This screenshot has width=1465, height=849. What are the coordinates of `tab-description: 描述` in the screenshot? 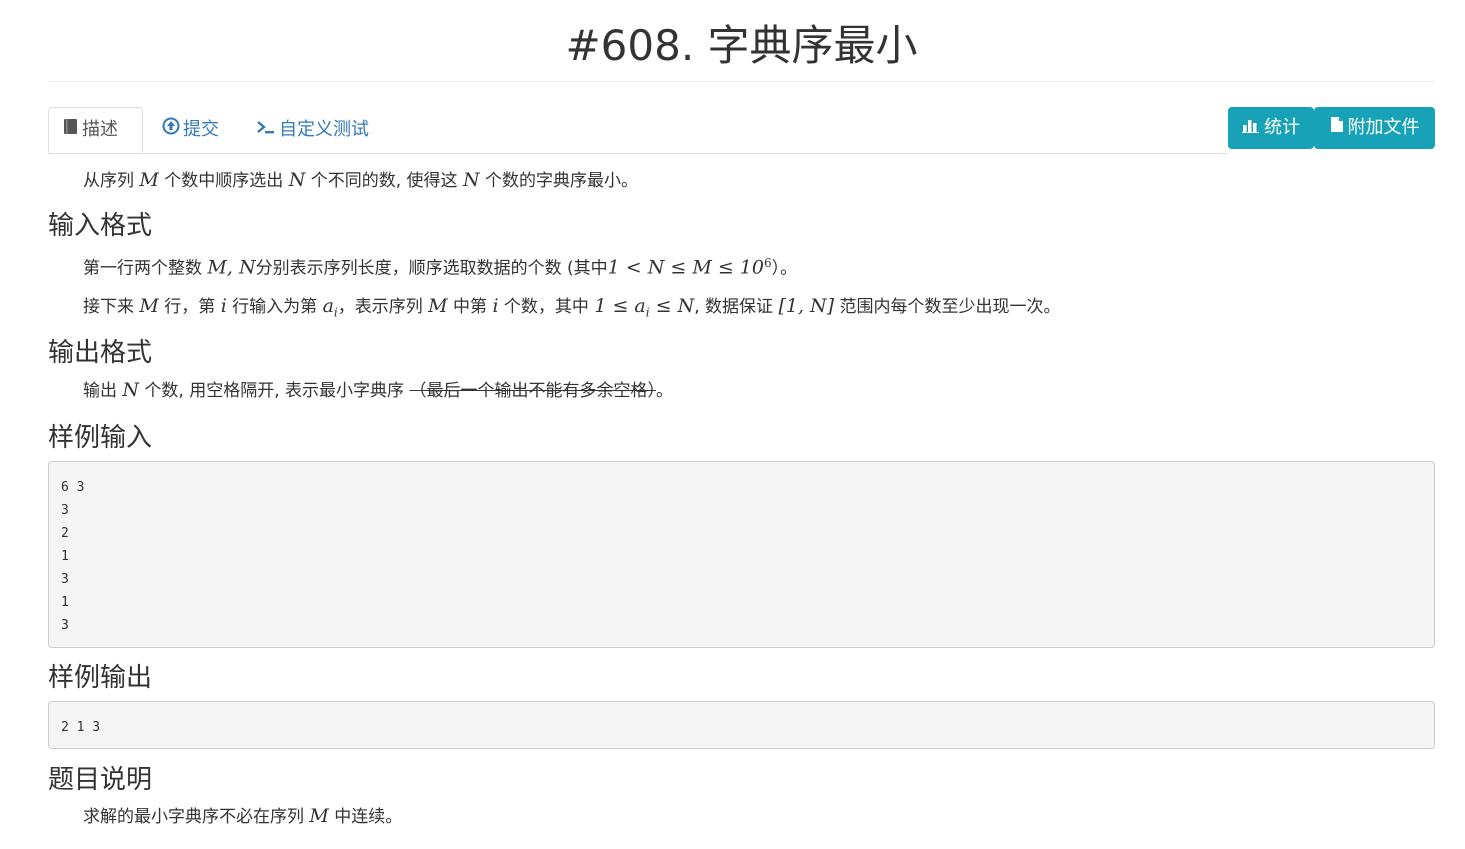 It's located at (95, 130).